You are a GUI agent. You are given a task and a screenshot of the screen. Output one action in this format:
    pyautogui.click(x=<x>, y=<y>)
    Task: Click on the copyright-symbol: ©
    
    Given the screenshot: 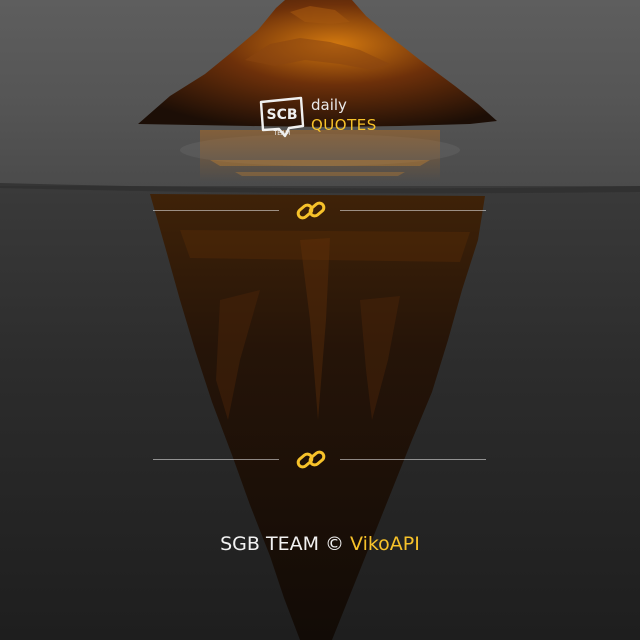 What is the action you would take?
    pyautogui.click(x=334, y=544)
    